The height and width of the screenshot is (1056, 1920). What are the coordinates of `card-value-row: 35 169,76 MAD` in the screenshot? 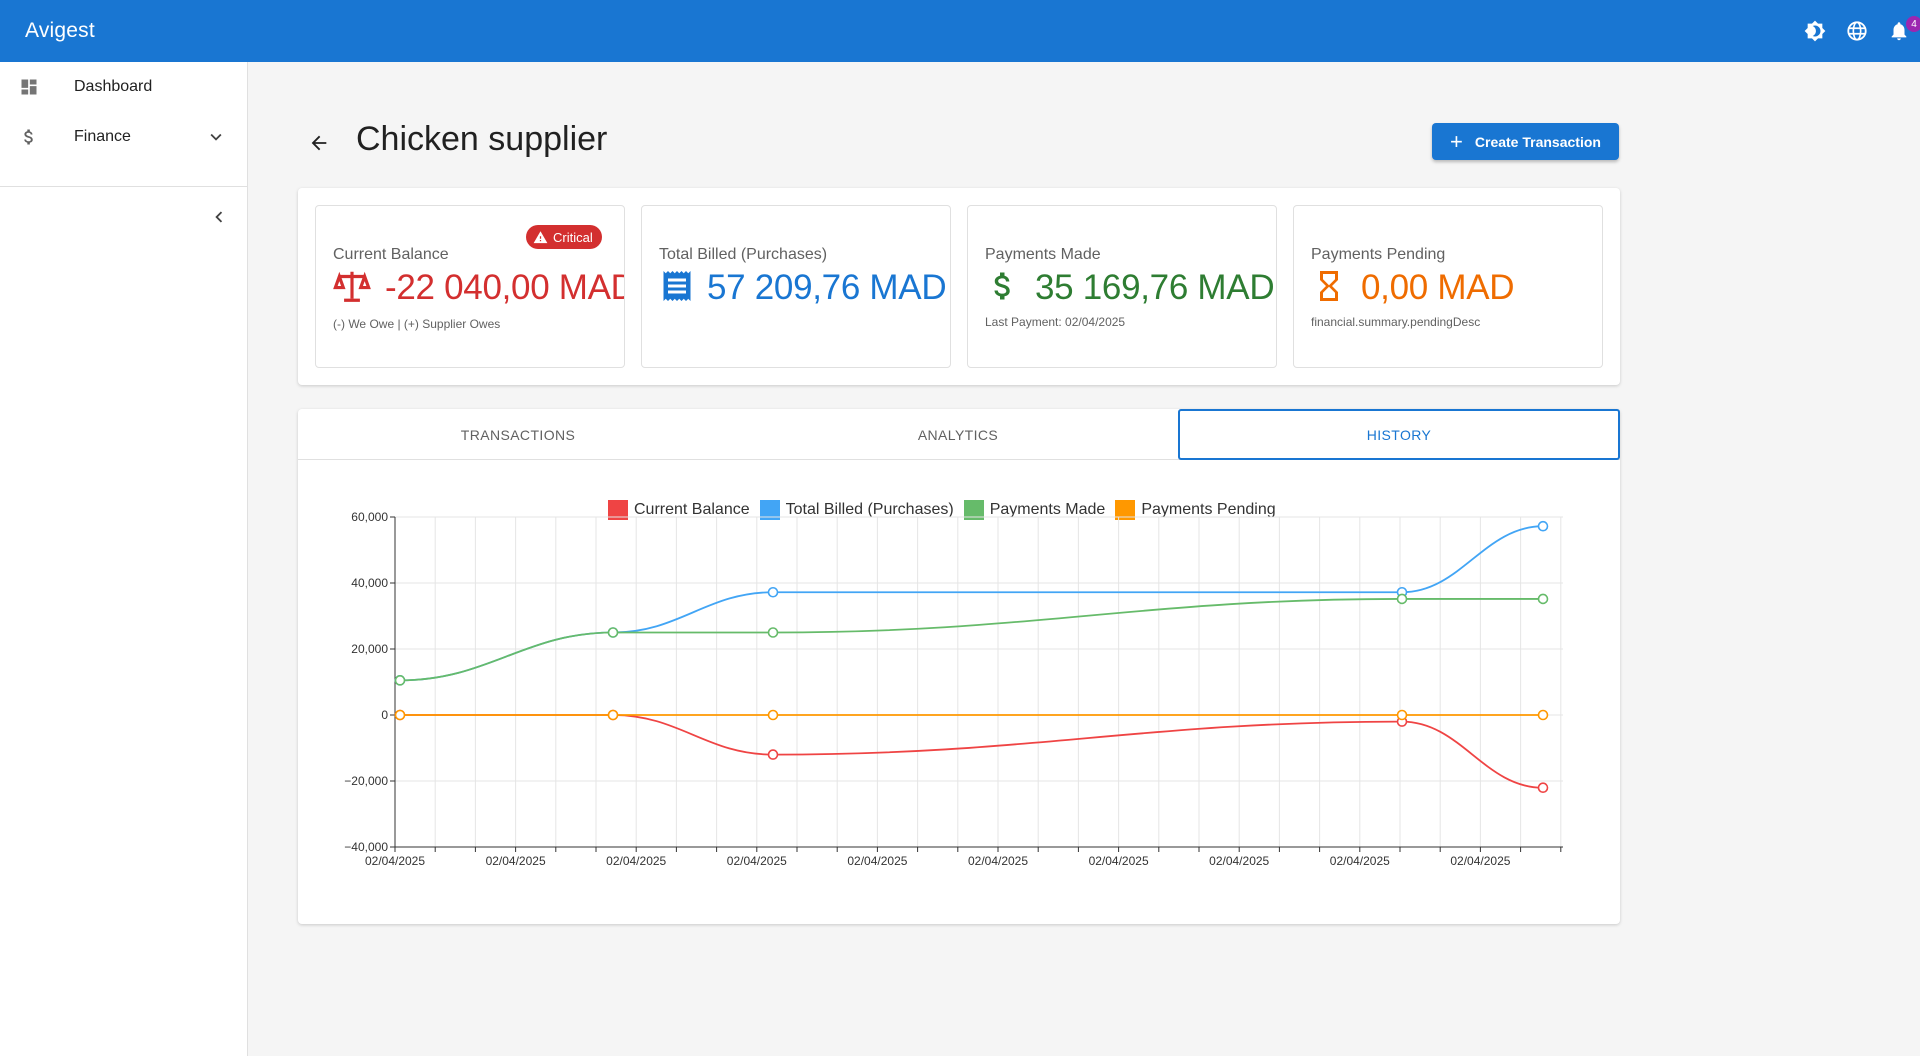 It's located at (1130, 288).